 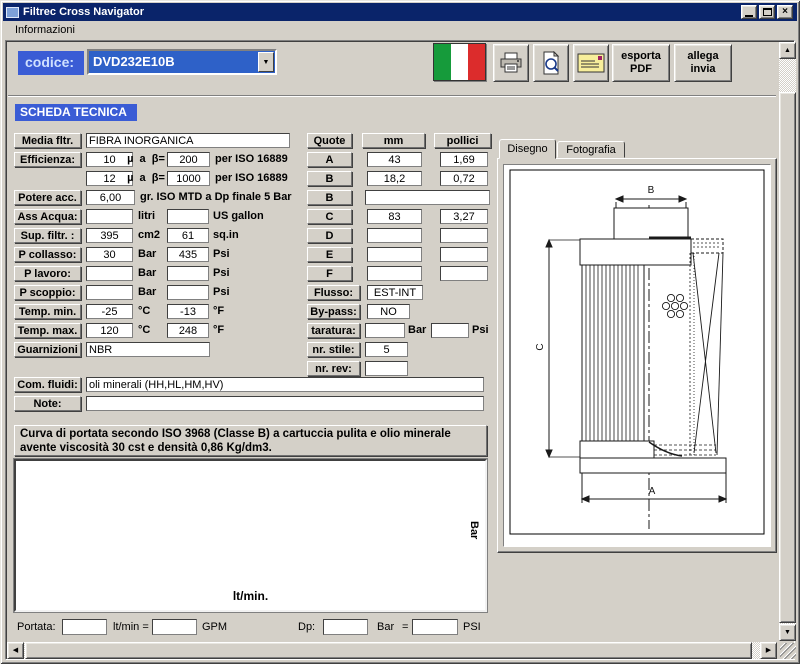 I want to click on flag-green-stripe, so click(x=442, y=62).